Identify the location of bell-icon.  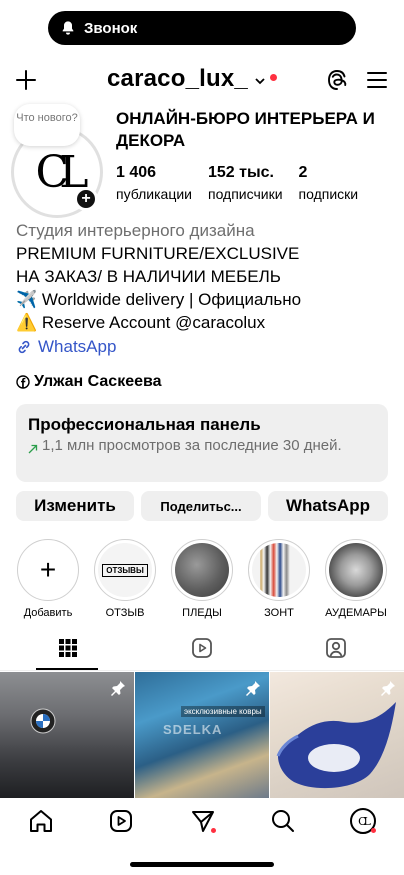
(68, 28).